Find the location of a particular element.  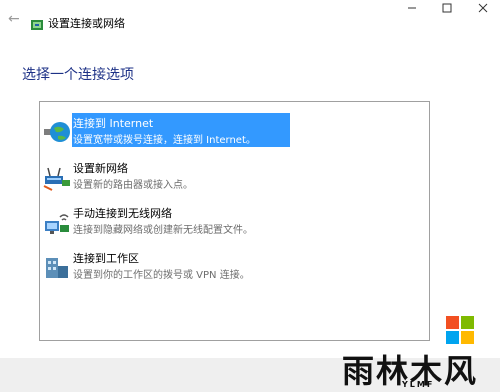

option-setup-new-network: 设置新网络 设置新的路由器或接入点。 is located at coordinates (234, 178).